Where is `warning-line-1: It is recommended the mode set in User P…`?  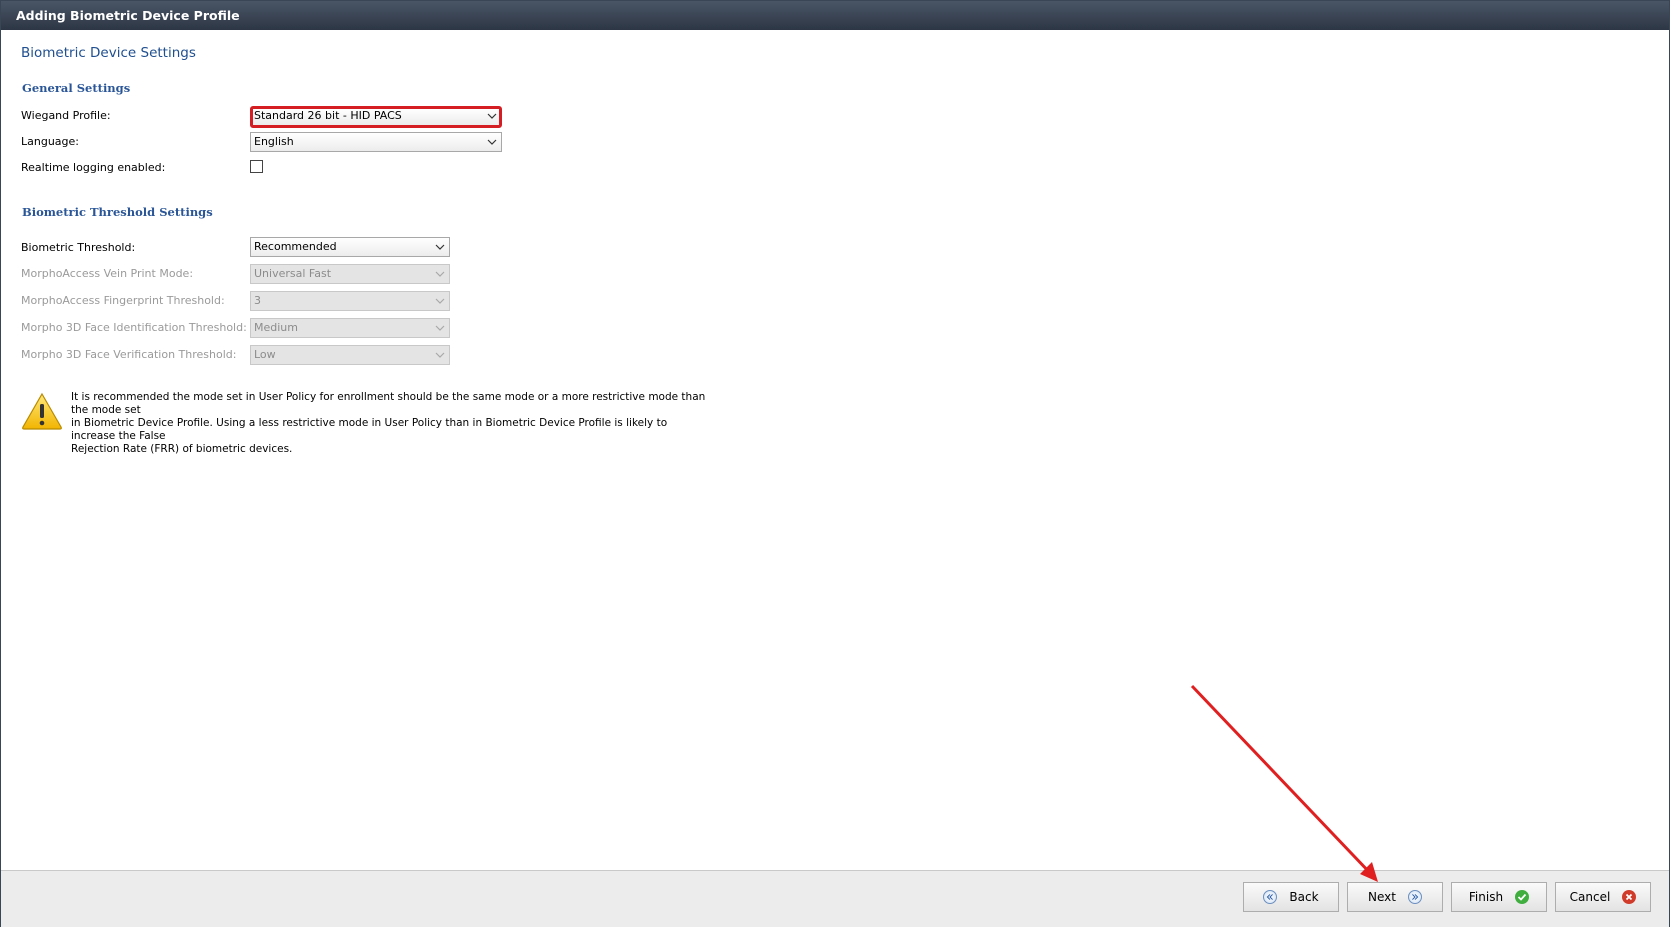
warning-line-1: It is recommended the mode set in User P… is located at coordinates (388, 403).